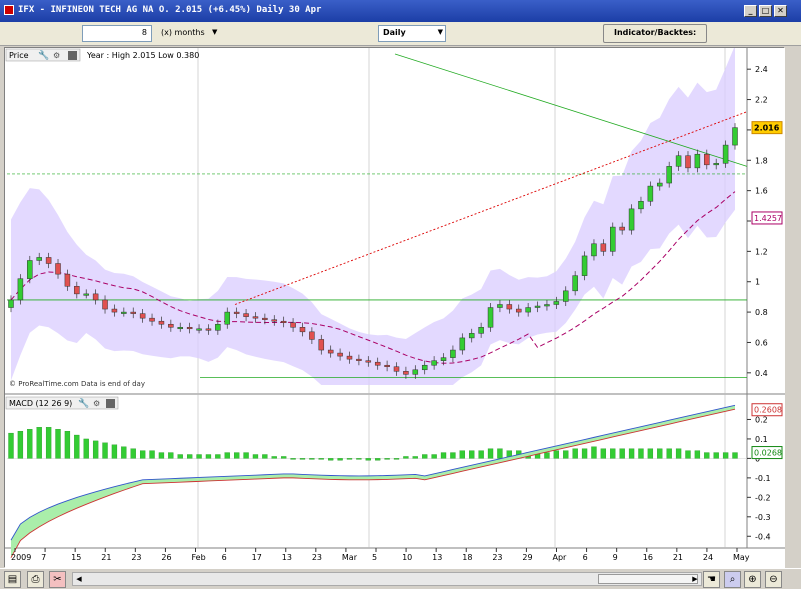 The height and width of the screenshot is (589, 801). Describe the element at coordinates (732, 579) in the screenshot. I see `zoom-box-icon: ⌕` at that location.